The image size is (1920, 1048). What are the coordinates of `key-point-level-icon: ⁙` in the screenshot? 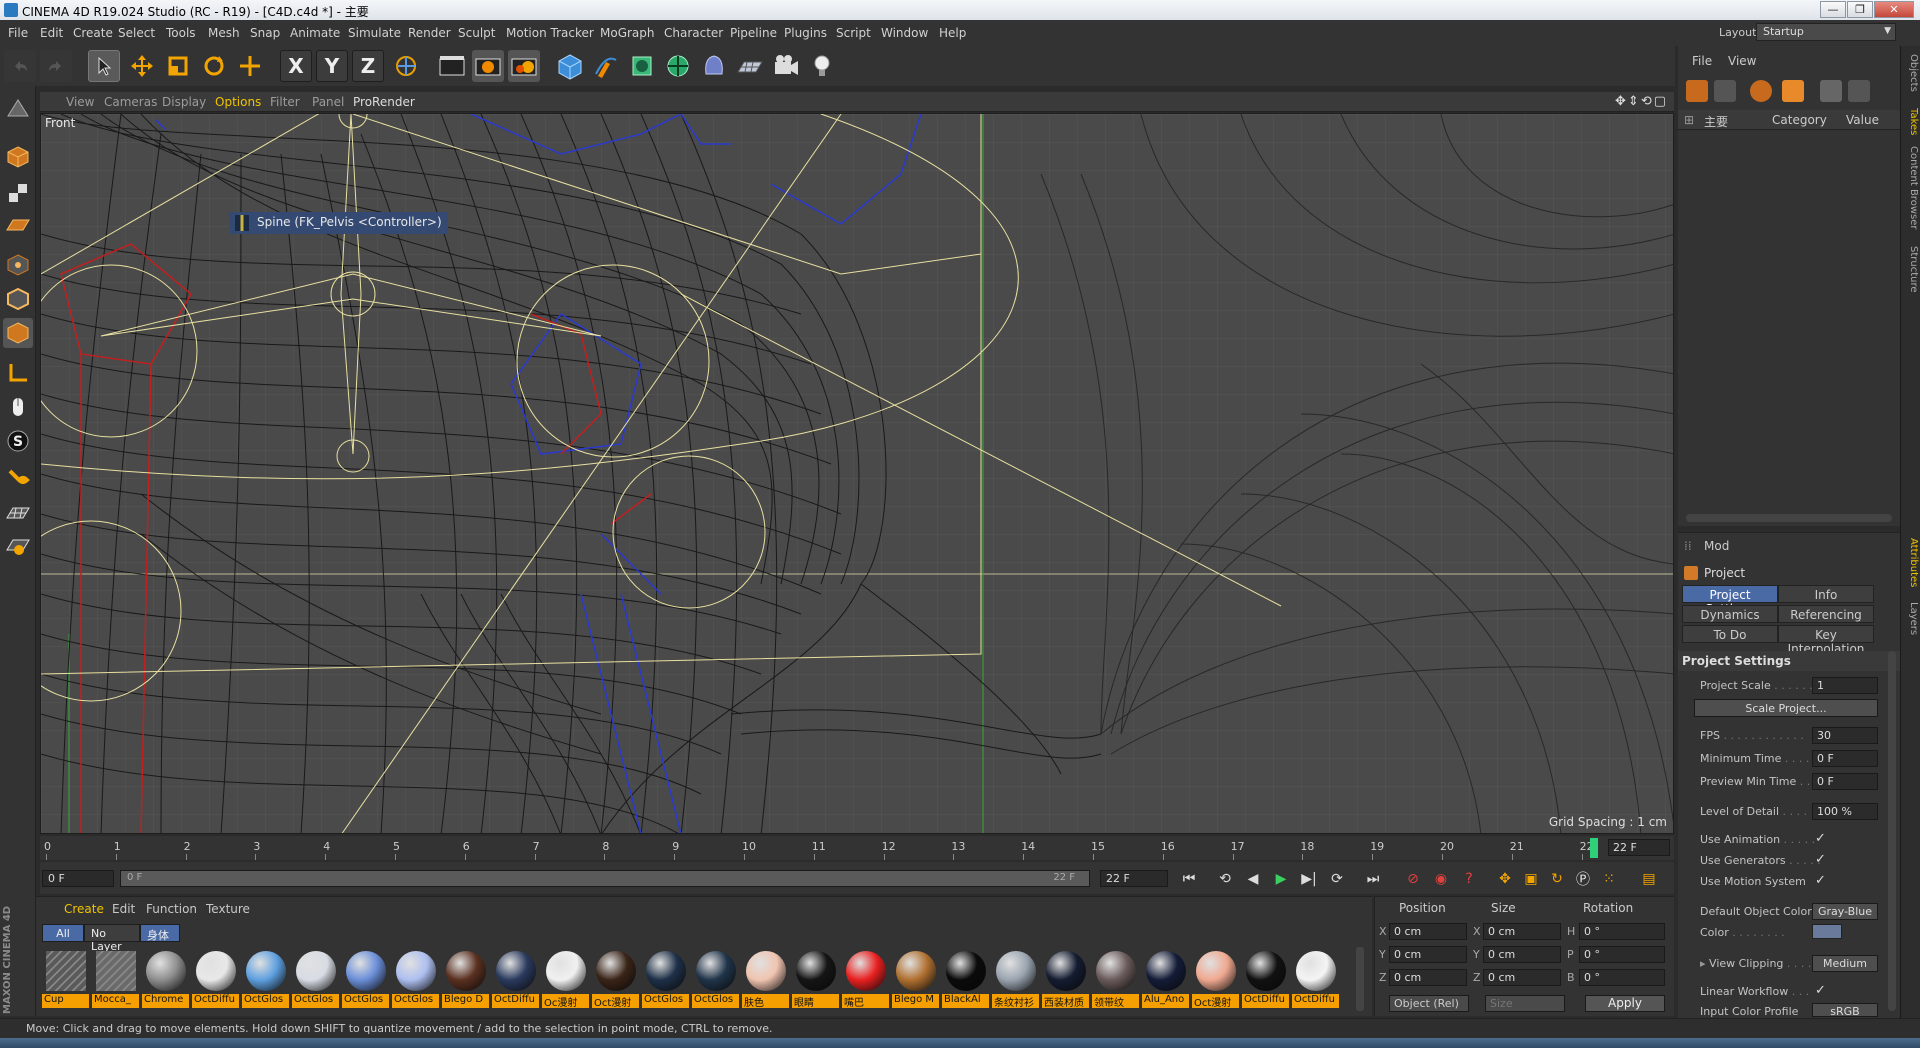 It's located at (1609, 879).